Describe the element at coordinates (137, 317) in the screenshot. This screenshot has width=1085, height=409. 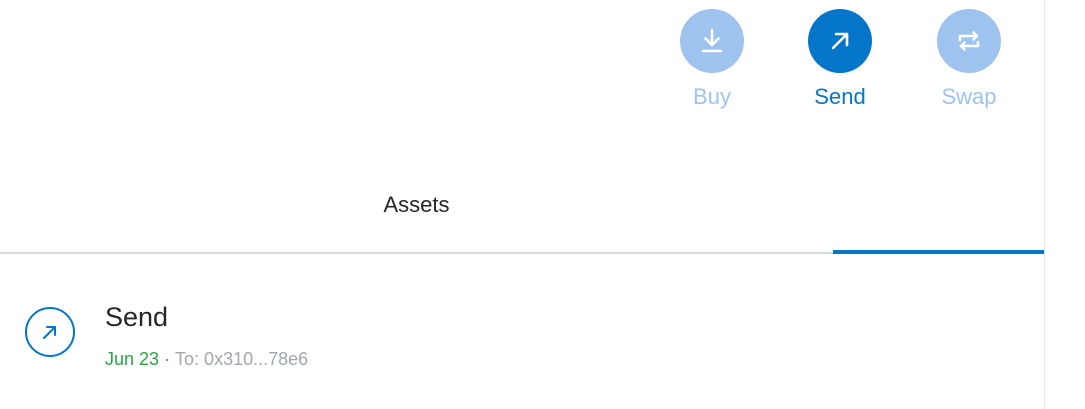
I see `transaction-title: Send` at that location.